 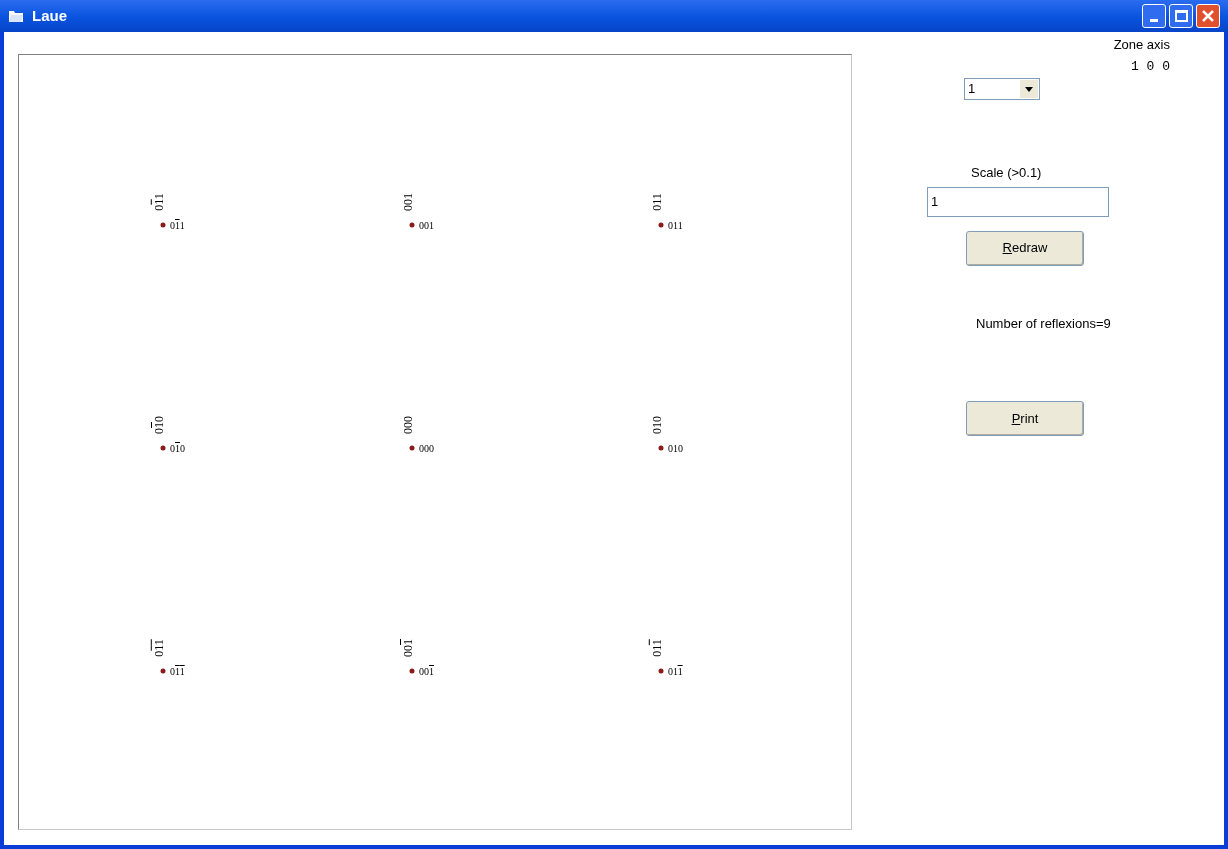 I want to click on vertical-index-label: 000, so click(x=407, y=425).